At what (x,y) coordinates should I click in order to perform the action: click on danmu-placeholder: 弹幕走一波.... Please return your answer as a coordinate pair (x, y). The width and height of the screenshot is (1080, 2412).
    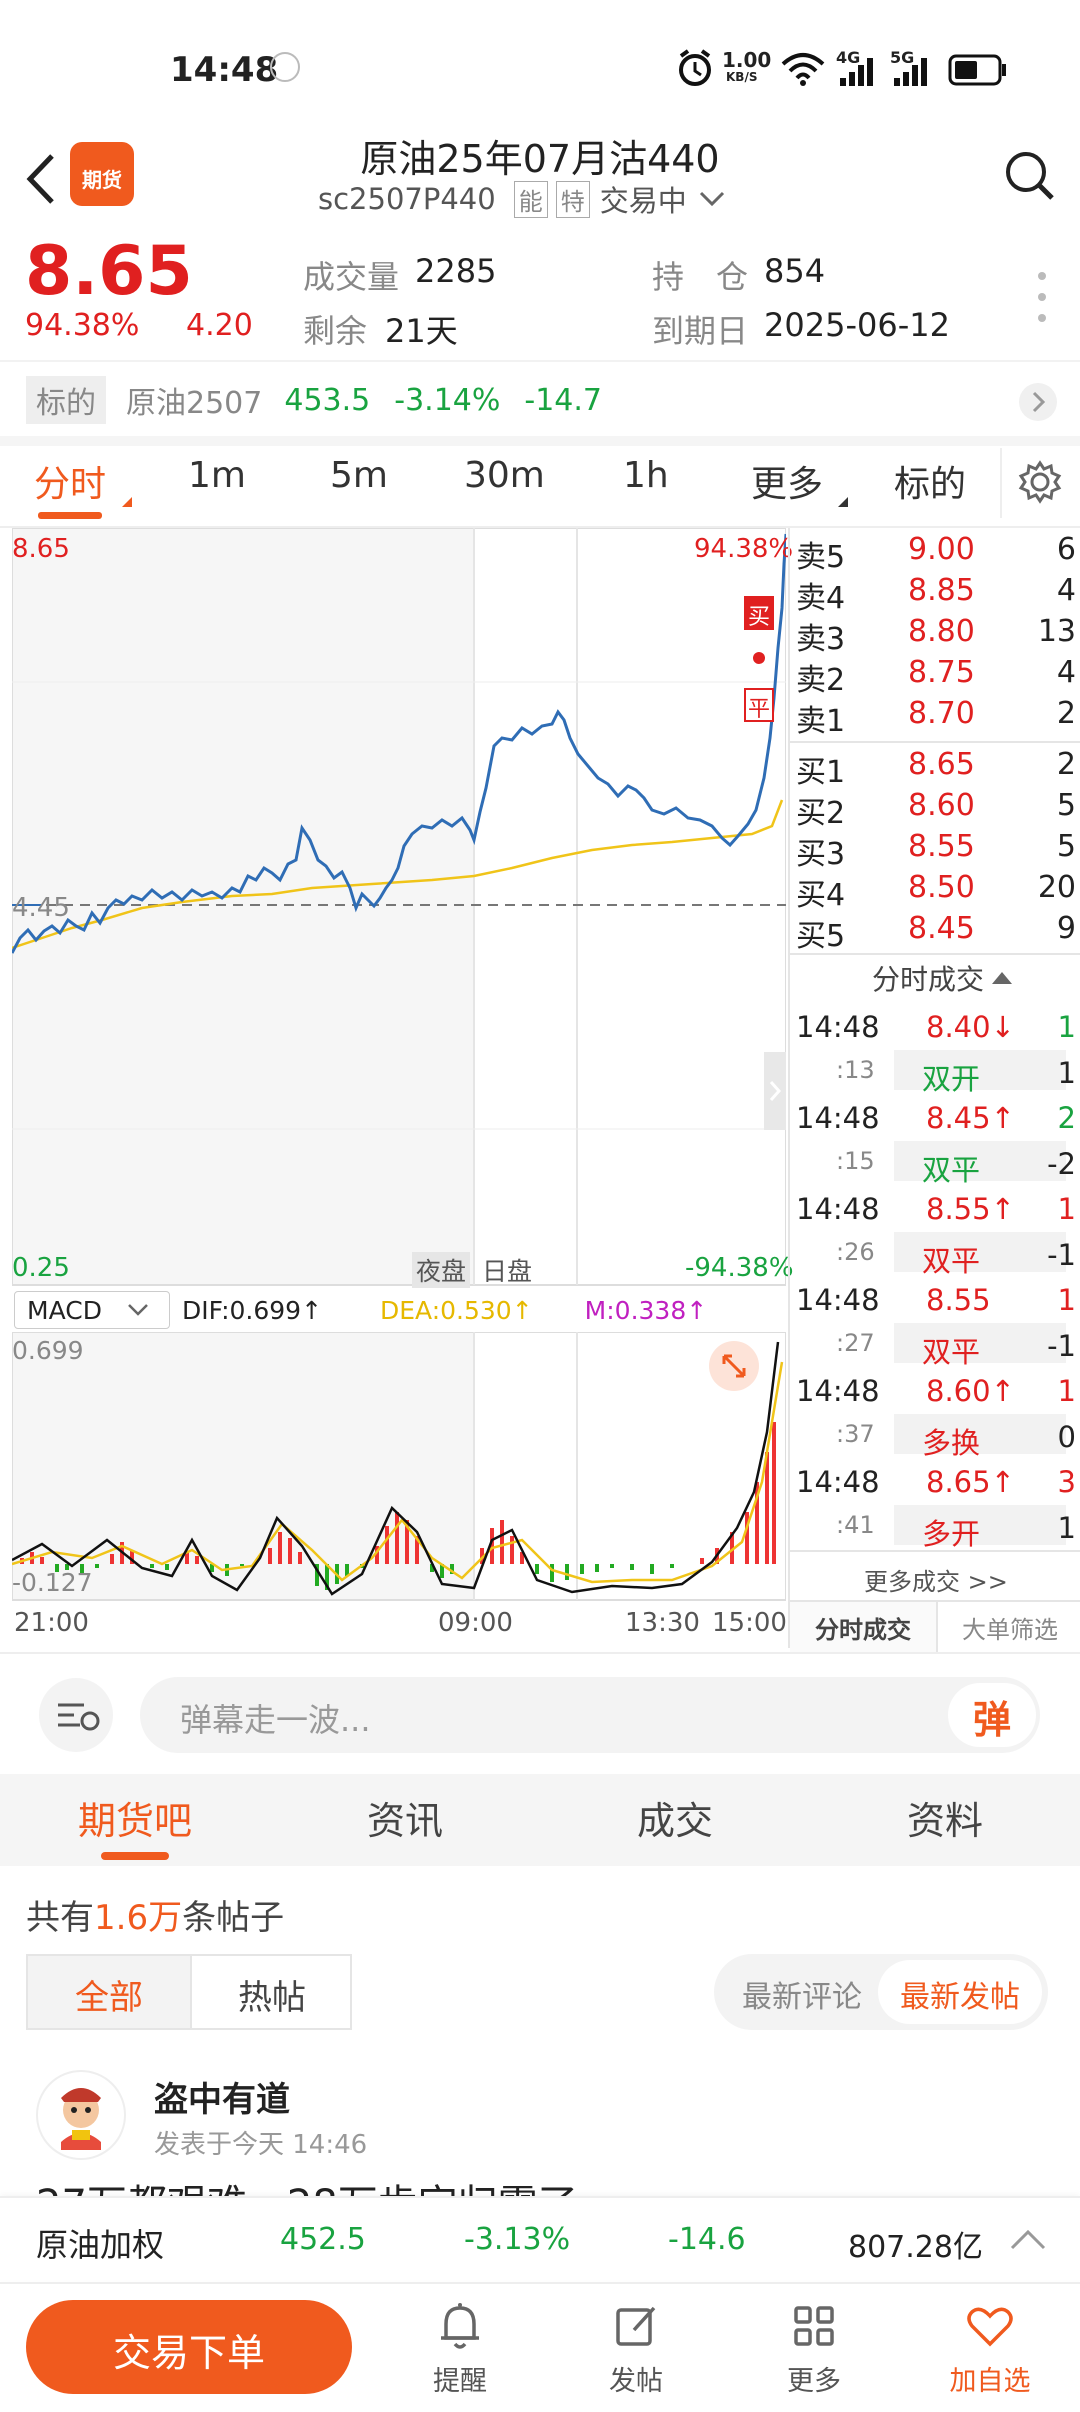
    Looking at the image, I should click on (275, 1720).